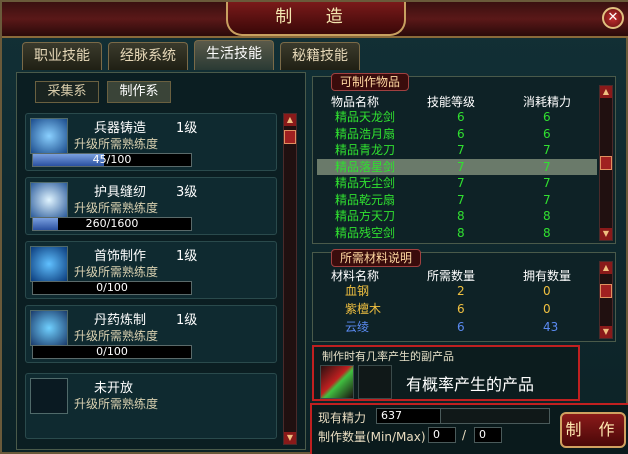 The image size is (628, 454). Describe the element at coordinates (375, 382) in the screenshot. I see `item-slot` at that location.